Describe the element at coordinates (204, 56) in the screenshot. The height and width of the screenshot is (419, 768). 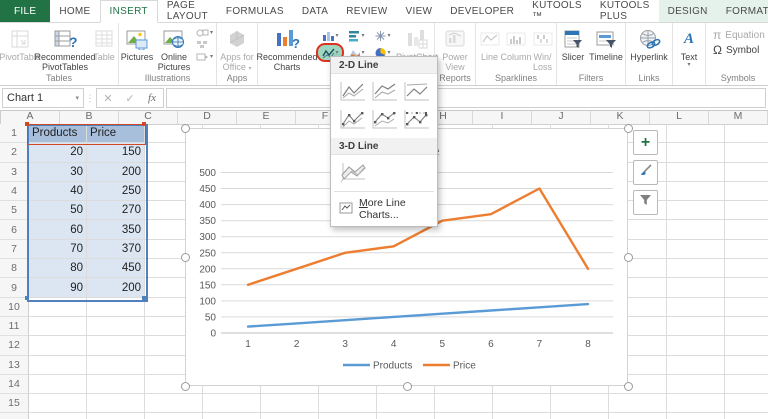
I see `screenshot-button: ▾` at that location.